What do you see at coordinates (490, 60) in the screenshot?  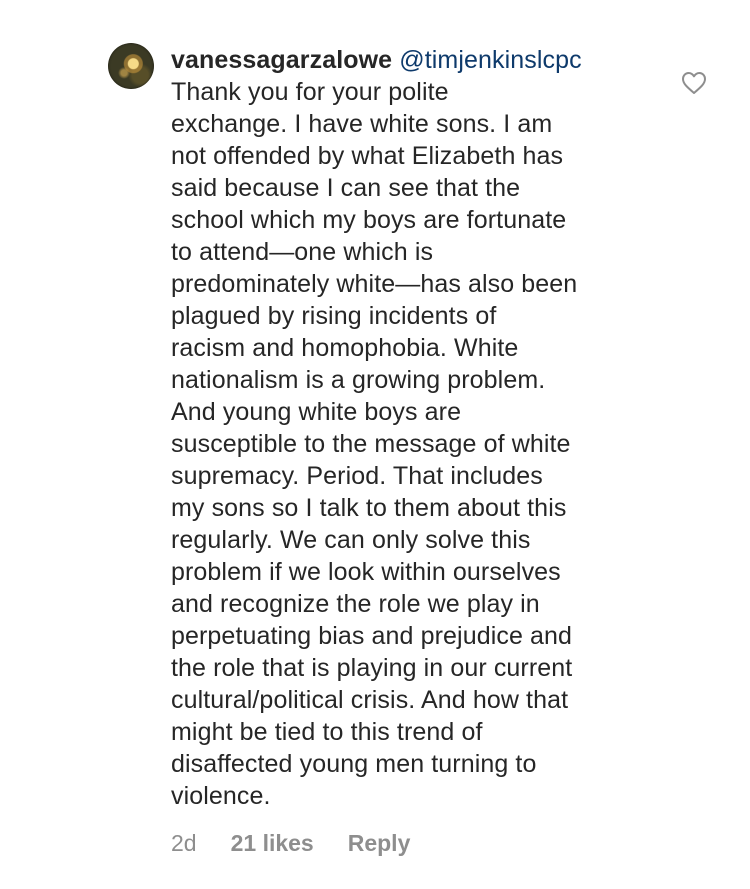 I see `mention-link: @timjenkinslcpc` at bounding box center [490, 60].